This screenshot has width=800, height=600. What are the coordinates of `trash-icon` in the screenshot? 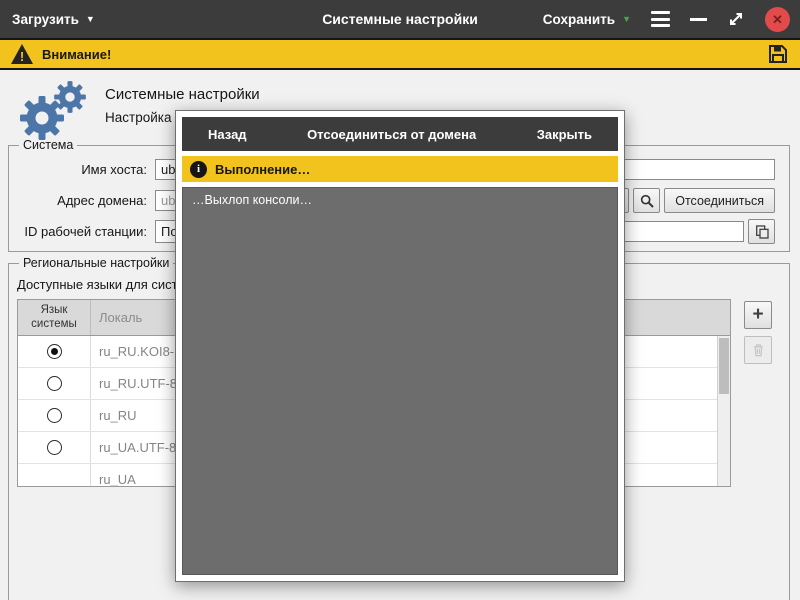 It's located at (758, 350).